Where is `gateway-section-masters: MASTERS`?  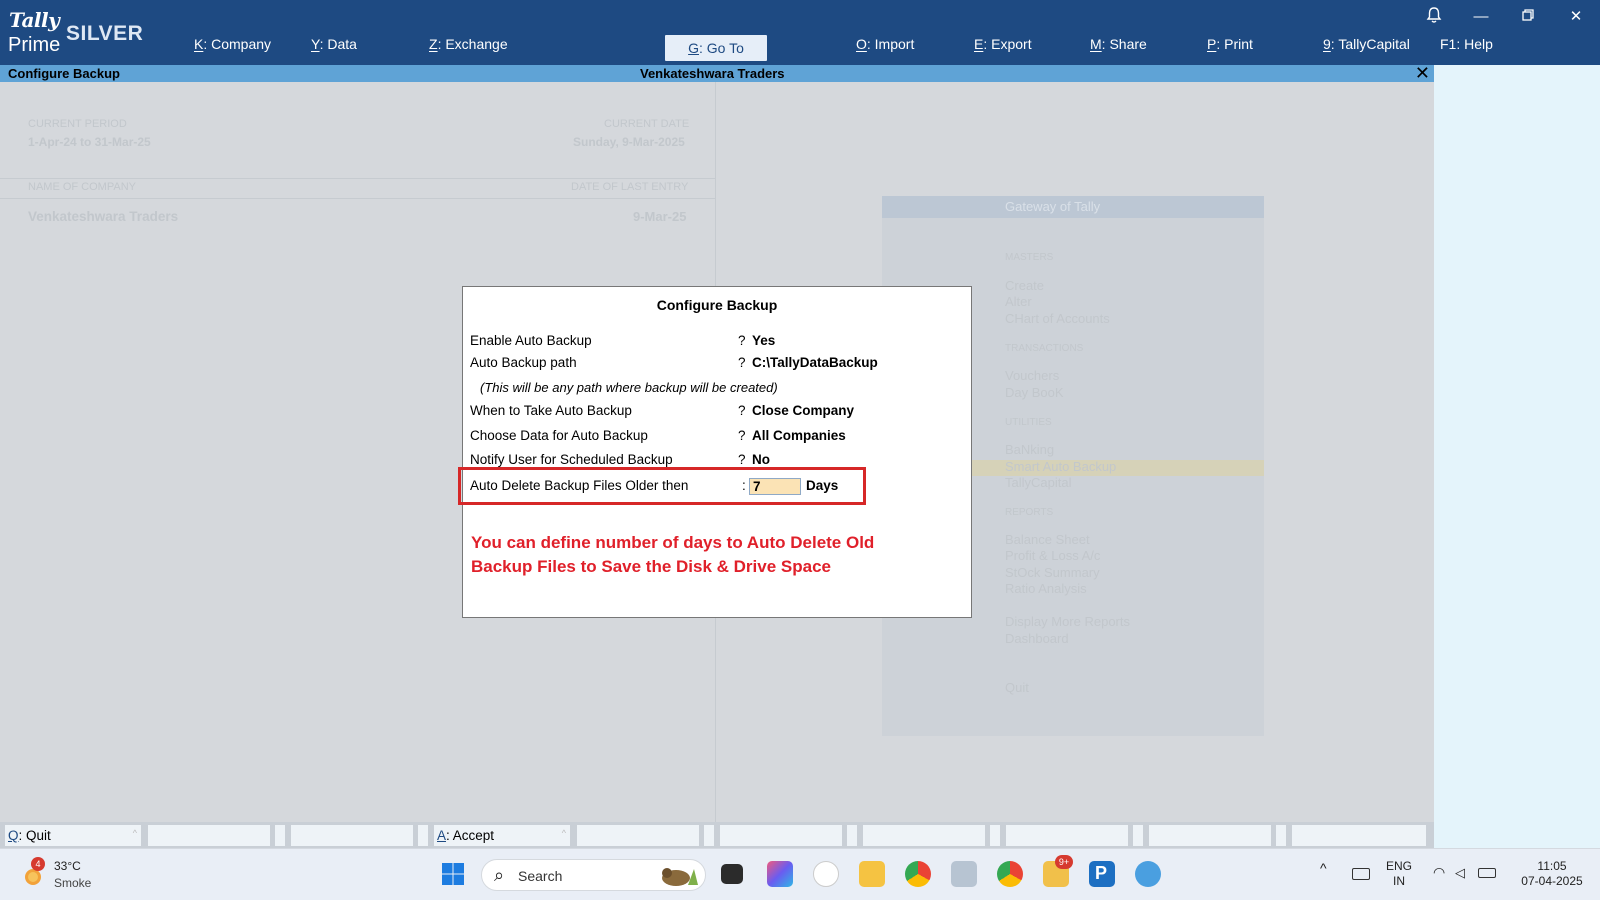 gateway-section-masters: MASTERS is located at coordinates (1029, 257).